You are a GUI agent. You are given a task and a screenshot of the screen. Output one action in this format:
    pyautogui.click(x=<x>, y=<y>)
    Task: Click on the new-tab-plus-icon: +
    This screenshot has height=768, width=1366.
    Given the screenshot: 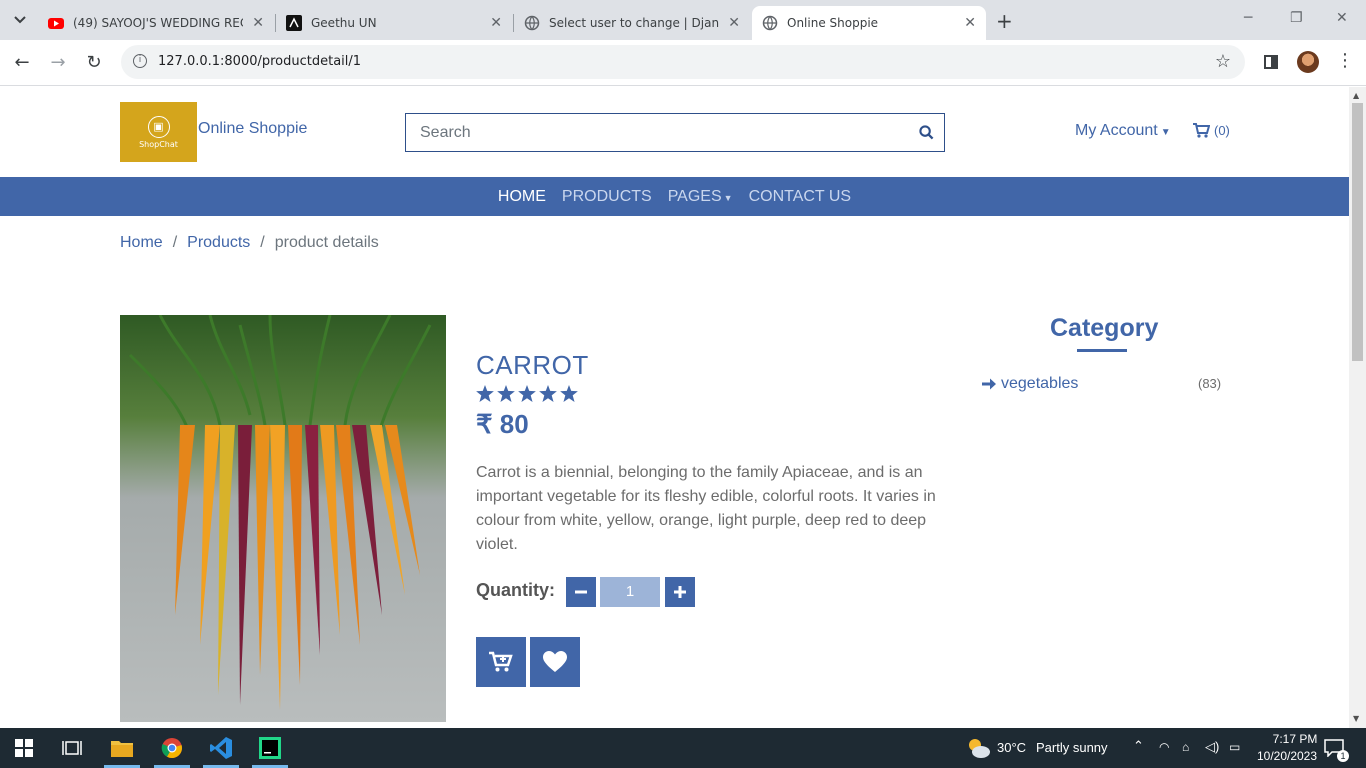 What is the action you would take?
    pyautogui.click(x=1004, y=21)
    